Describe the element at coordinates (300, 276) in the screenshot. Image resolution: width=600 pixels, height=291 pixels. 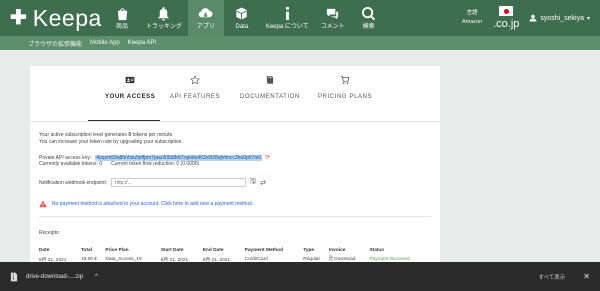
I see `download-bar: drive-download-....zip ^ すべて表示 ✕` at that location.